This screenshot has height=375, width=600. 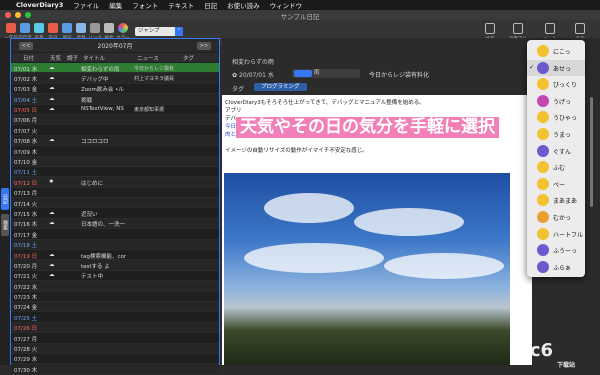 What do you see at coordinates (115, 307) in the screenshot?
I see `table-row: 07/24 金` at bounding box center [115, 307].